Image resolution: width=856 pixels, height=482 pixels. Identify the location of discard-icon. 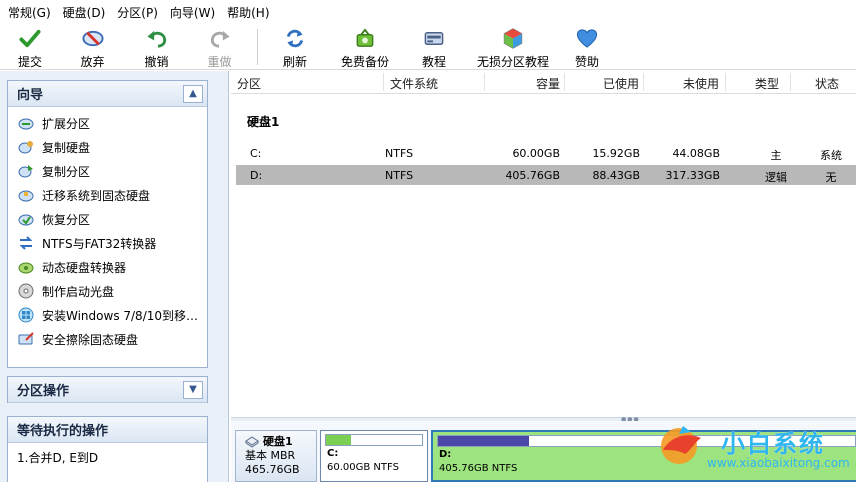
(92, 38).